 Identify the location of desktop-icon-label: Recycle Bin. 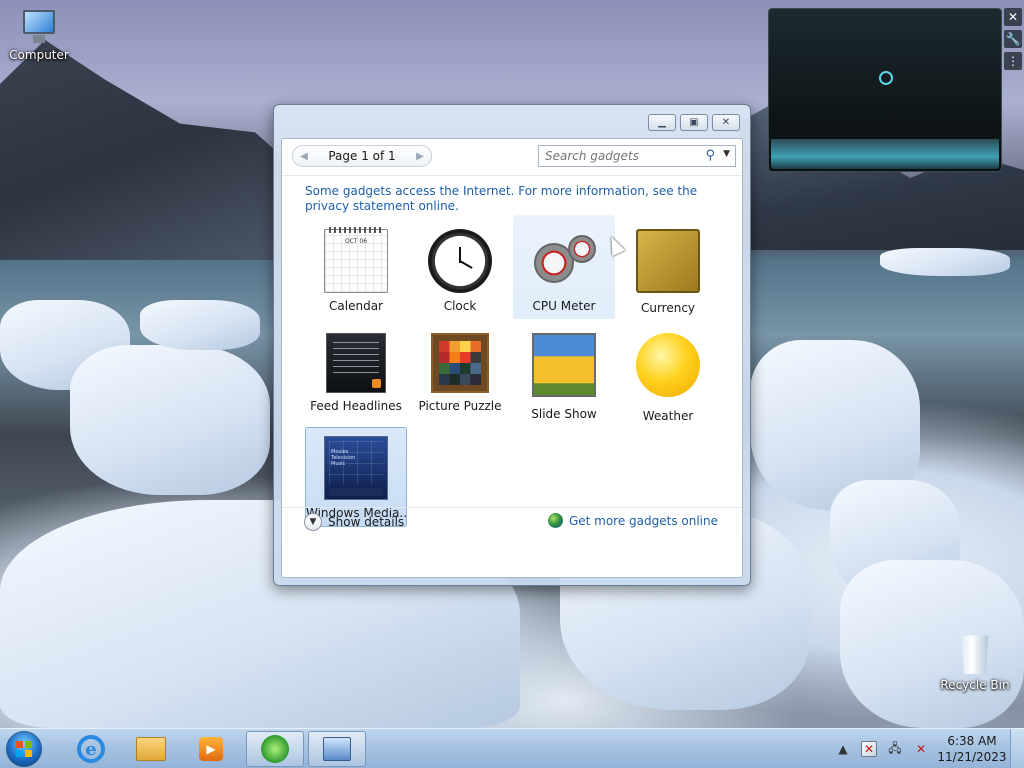
(975, 685).